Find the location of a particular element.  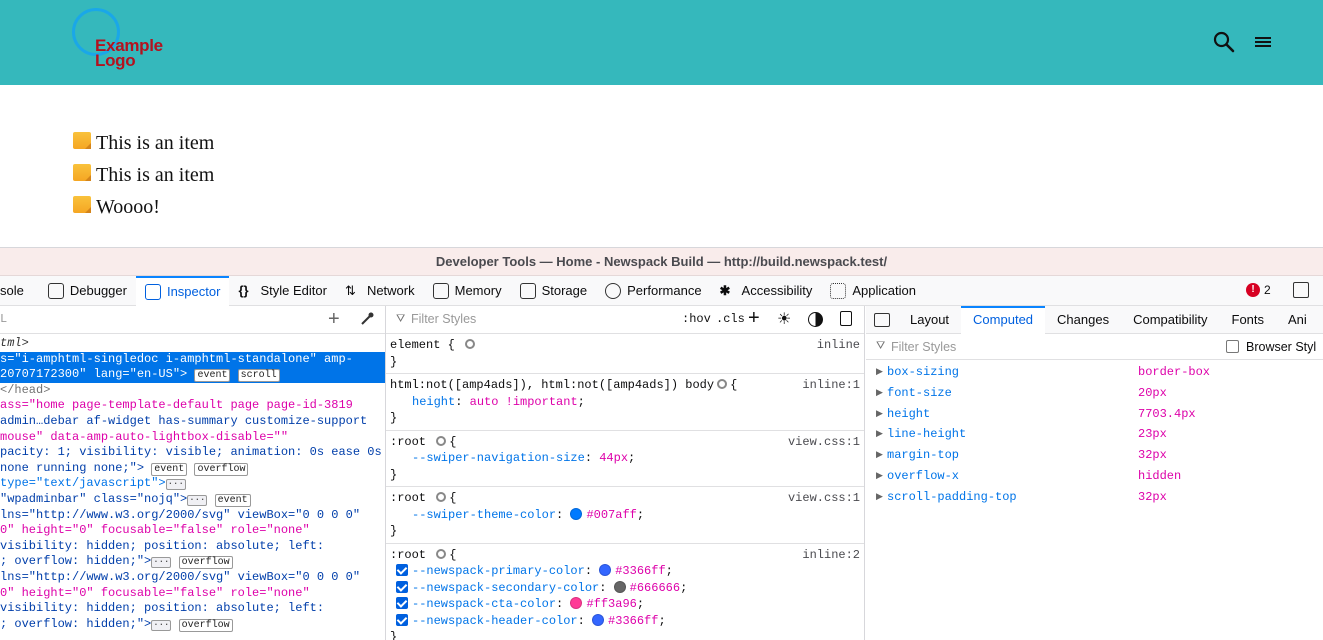

light-theme-icon: ☀ is located at coordinates (784, 319).